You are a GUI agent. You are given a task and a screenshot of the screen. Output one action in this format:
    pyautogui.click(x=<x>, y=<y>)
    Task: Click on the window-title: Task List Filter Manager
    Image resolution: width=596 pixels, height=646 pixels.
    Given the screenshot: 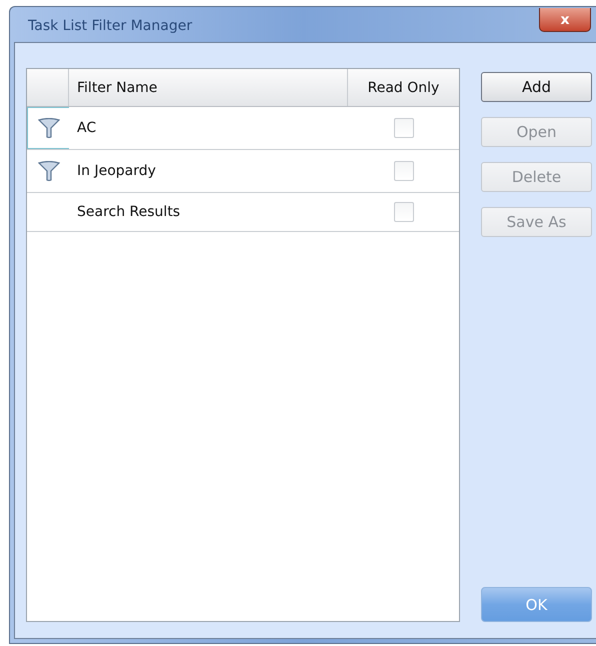 What is the action you would take?
    pyautogui.click(x=110, y=26)
    